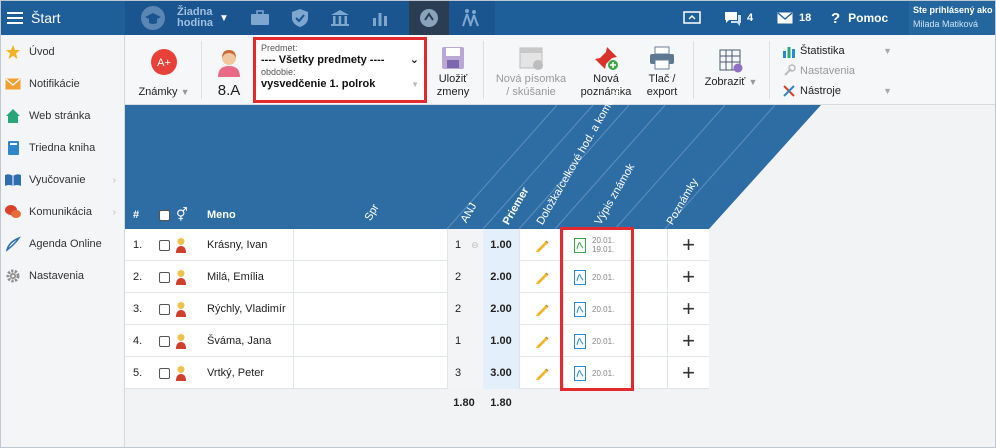 This screenshot has height=448, width=996. Describe the element at coordinates (662, 92) in the screenshot. I see `print-label-2: export` at that location.